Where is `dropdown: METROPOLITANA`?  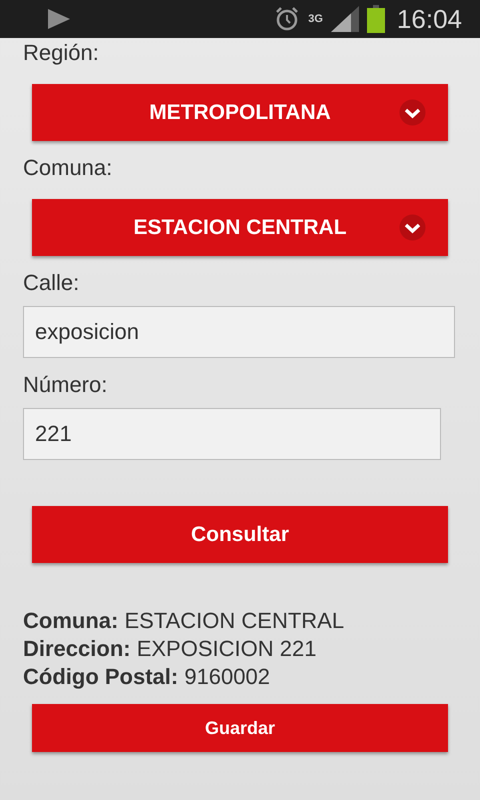
dropdown: METROPOLITANA is located at coordinates (240, 112).